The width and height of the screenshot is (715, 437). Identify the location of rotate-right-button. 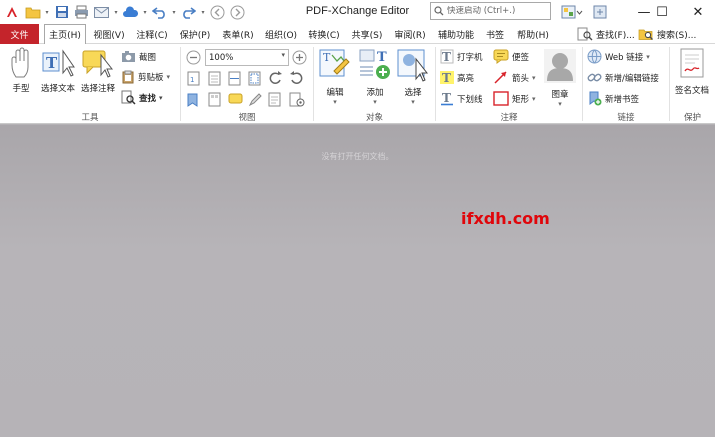
(296, 78).